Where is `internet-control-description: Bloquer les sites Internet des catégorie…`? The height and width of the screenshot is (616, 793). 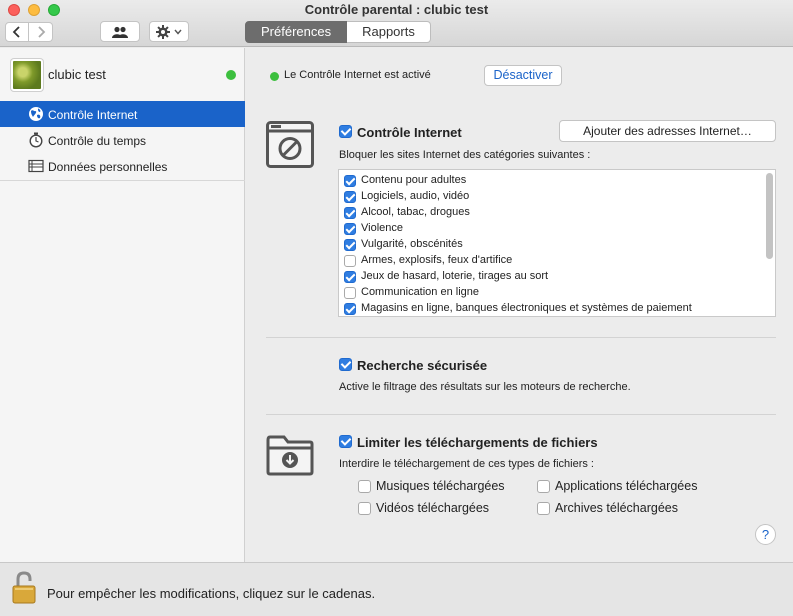
internet-control-description: Bloquer les sites Internet des catégorie… is located at coordinates (465, 155).